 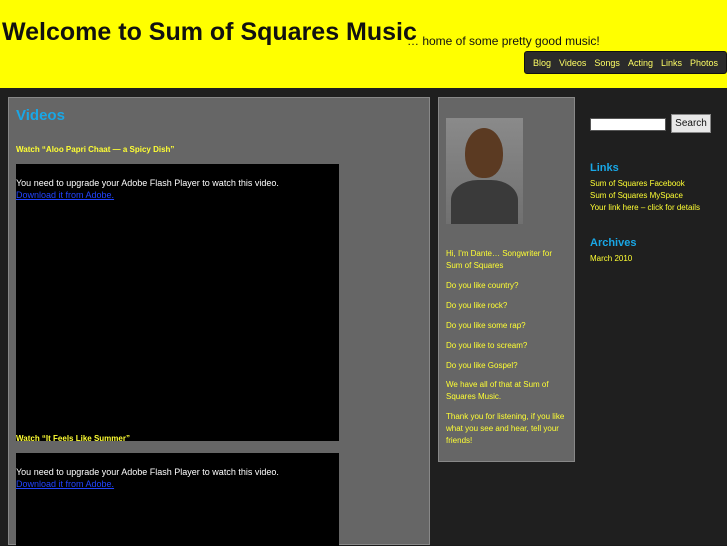 What do you see at coordinates (209, 32) in the screenshot?
I see `site-title: Welcome to Sum of Squares Music` at bounding box center [209, 32].